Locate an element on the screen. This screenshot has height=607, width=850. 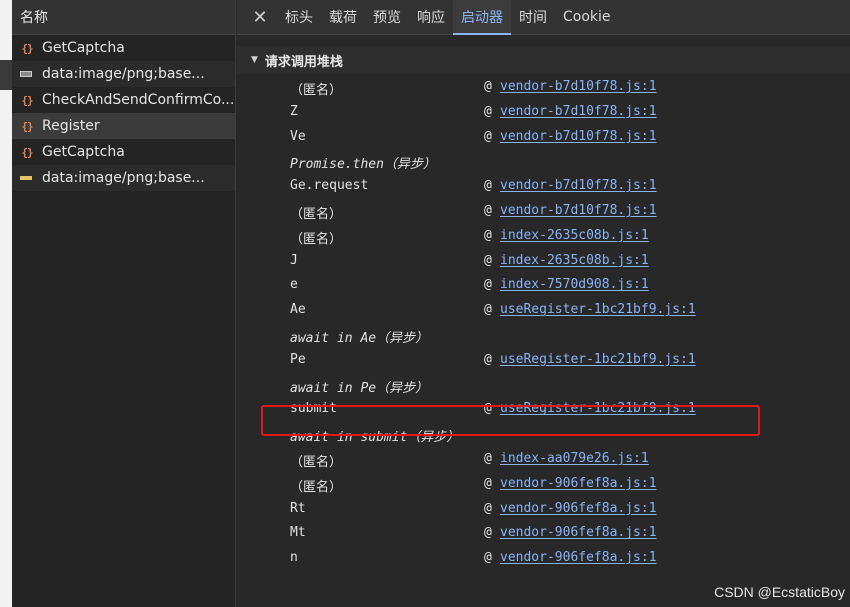
request-name: Register is located at coordinates (71, 126).